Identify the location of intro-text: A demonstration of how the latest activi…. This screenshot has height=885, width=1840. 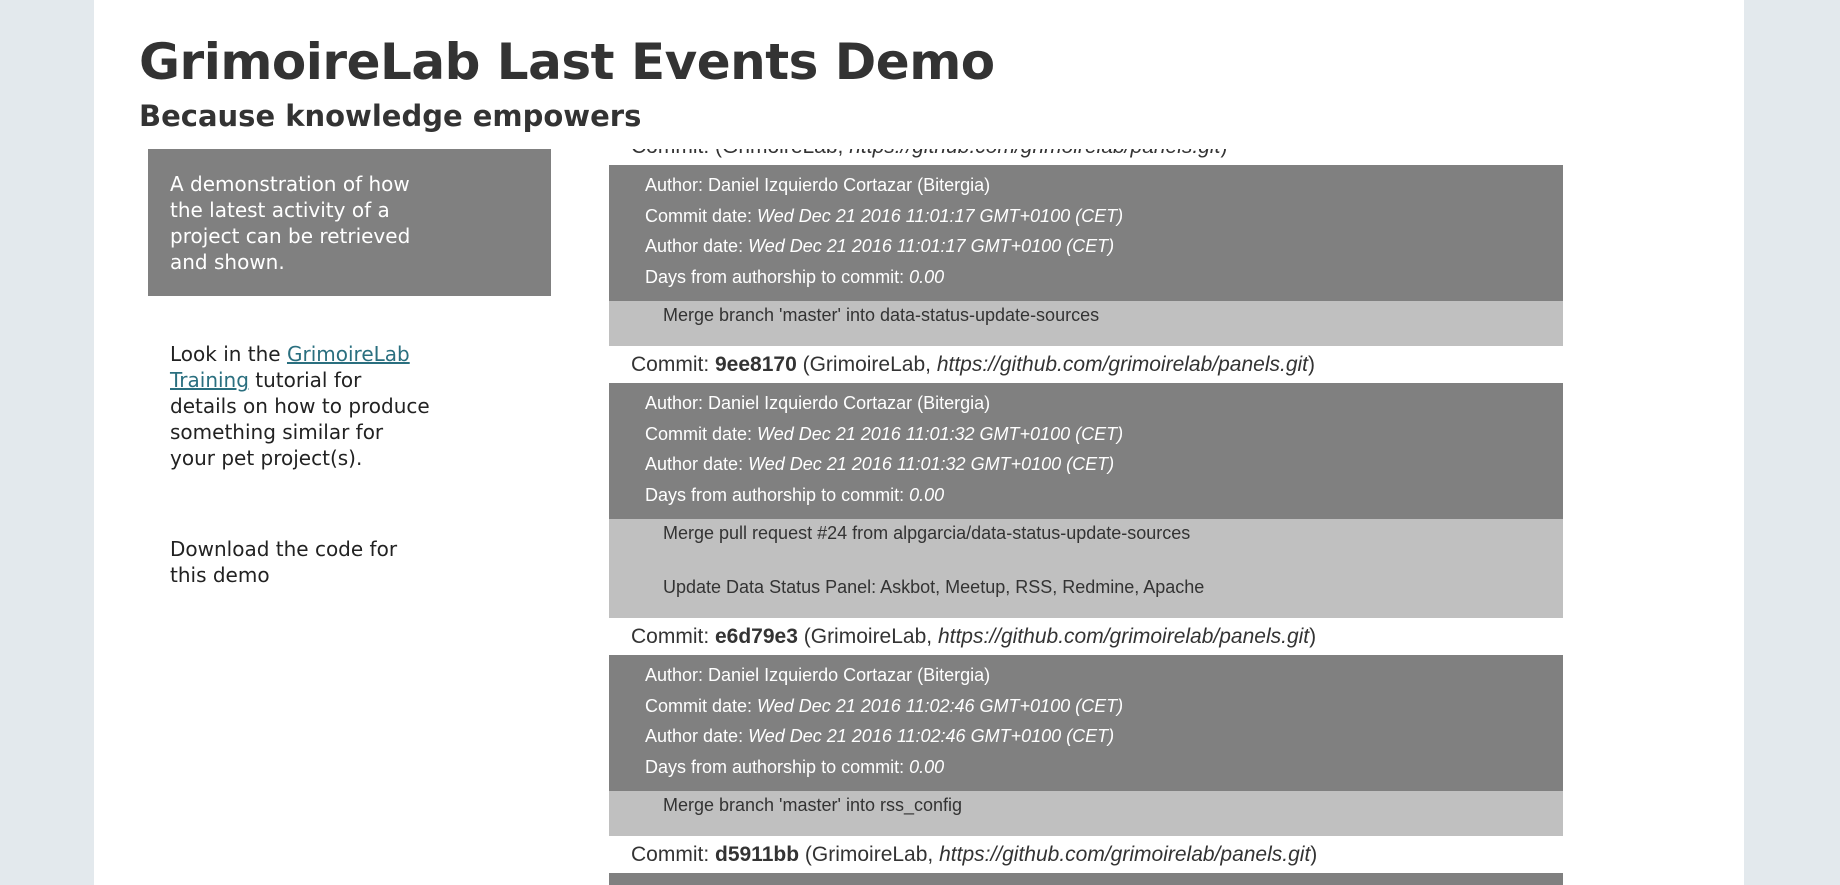
(290, 223).